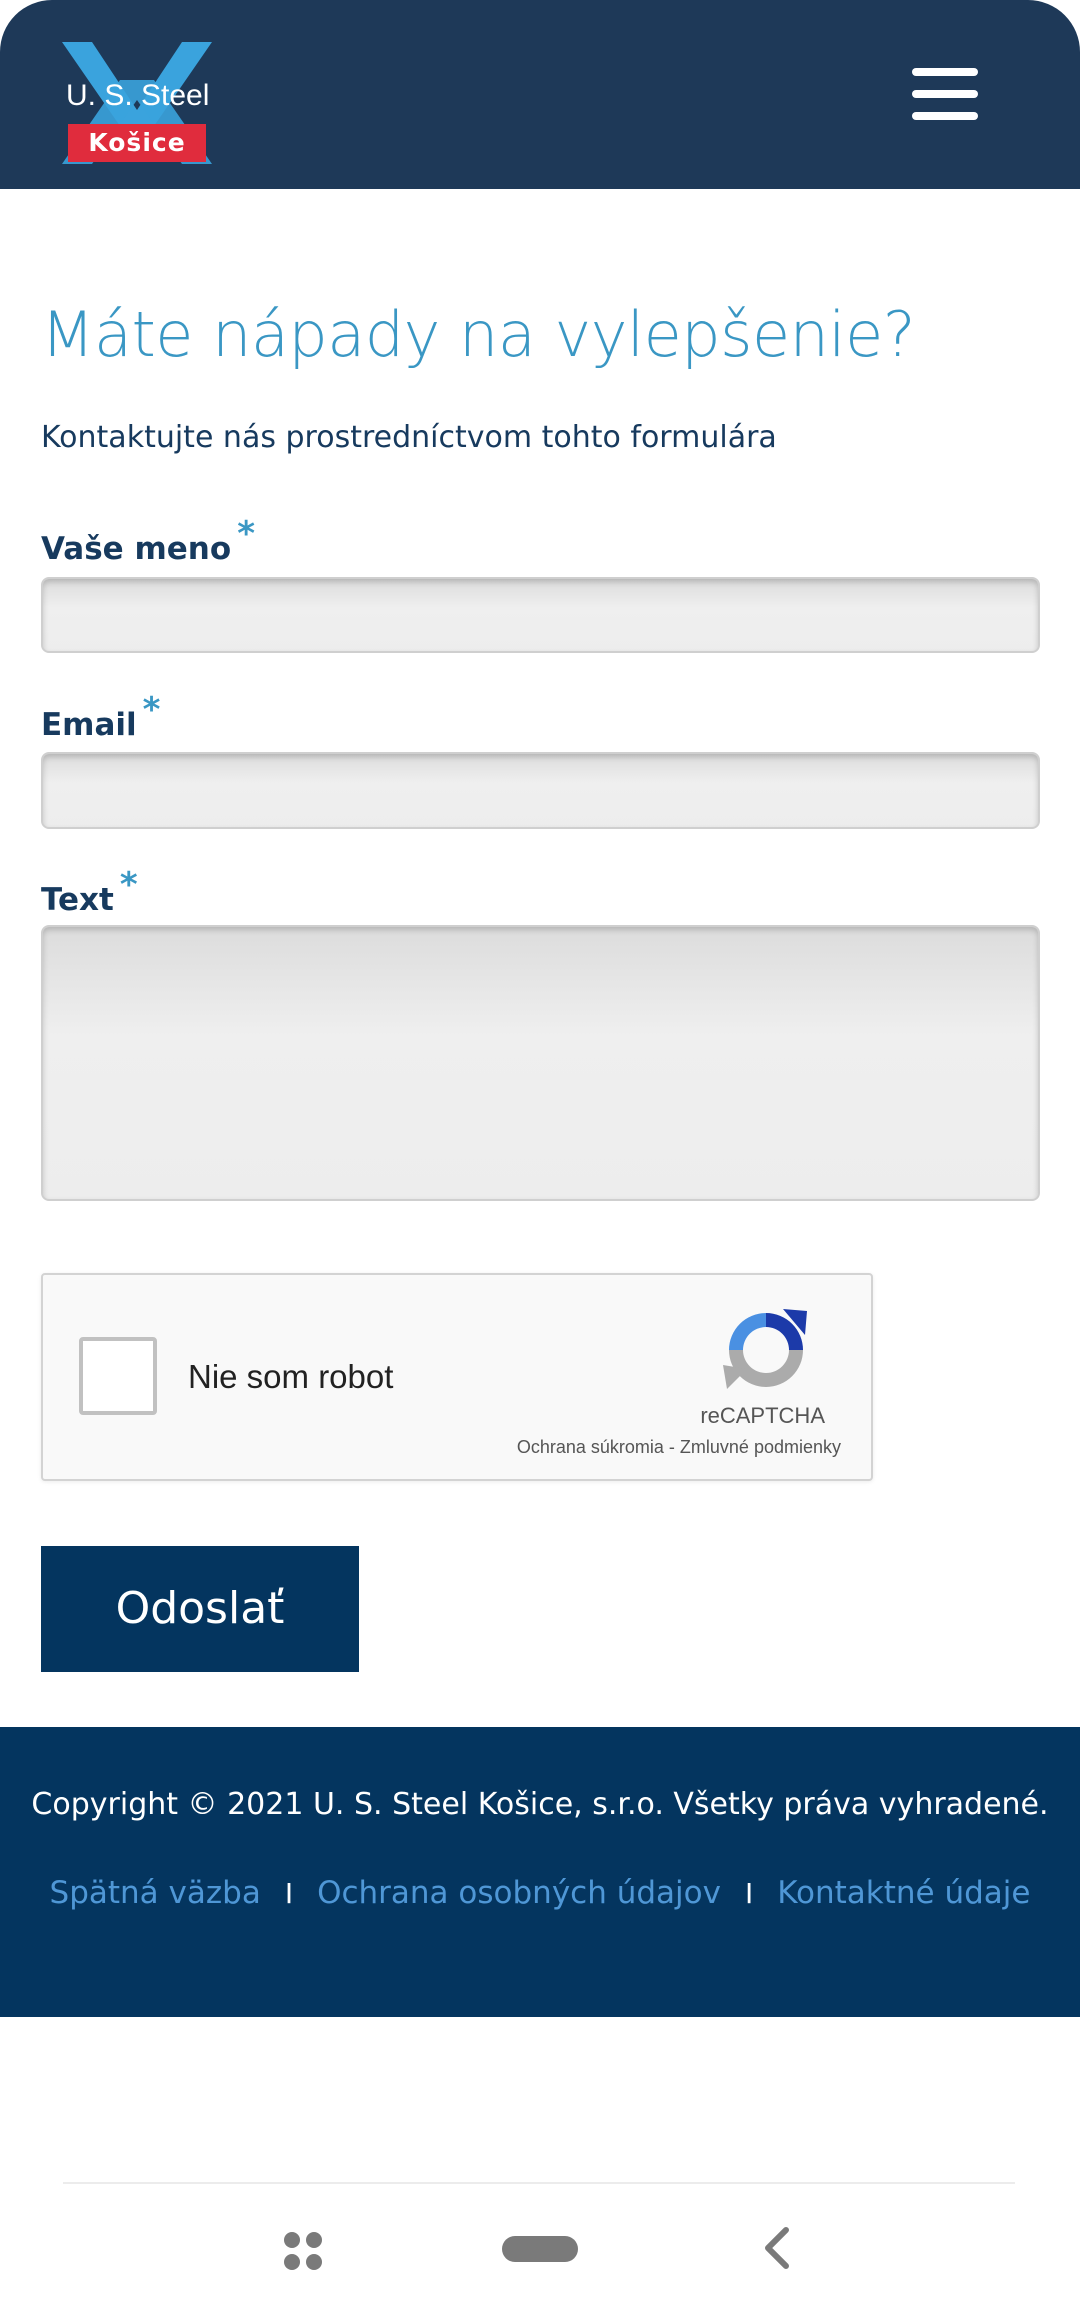 The image size is (1080, 2312). What do you see at coordinates (539, 2183) in the screenshot?
I see `nav-bar-divider` at bounding box center [539, 2183].